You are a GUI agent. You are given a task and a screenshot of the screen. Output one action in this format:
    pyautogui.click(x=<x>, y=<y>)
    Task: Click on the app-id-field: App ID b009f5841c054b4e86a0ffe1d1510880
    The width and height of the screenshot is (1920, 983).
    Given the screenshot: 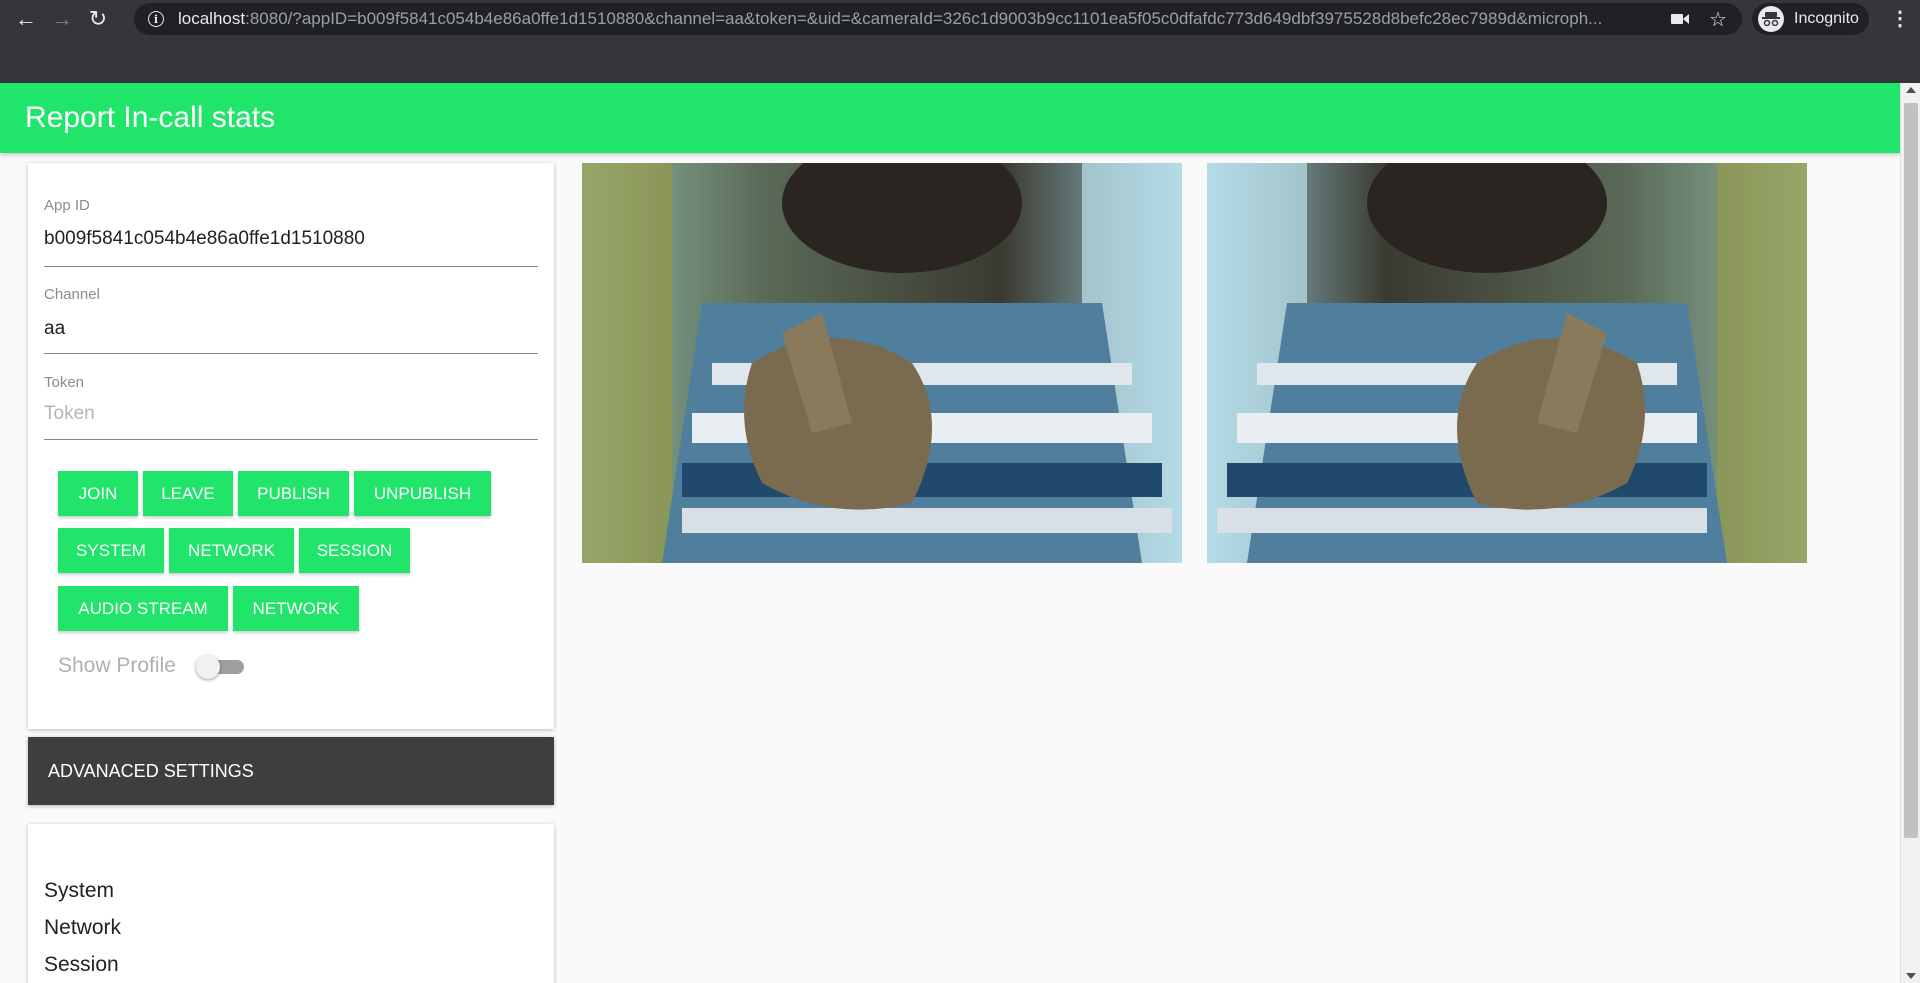 What is the action you would take?
    pyautogui.click(x=291, y=215)
    